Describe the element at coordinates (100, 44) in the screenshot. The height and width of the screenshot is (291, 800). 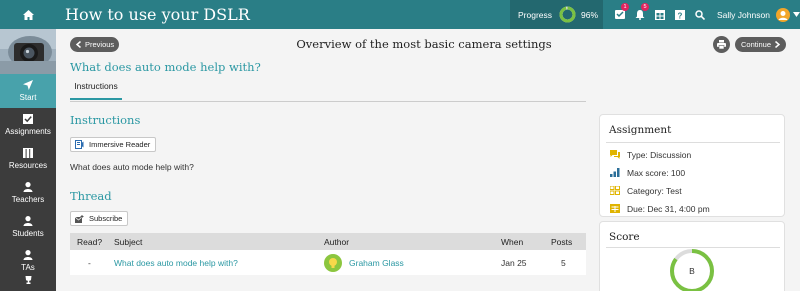
I see `previous-label: Previous` at that location.